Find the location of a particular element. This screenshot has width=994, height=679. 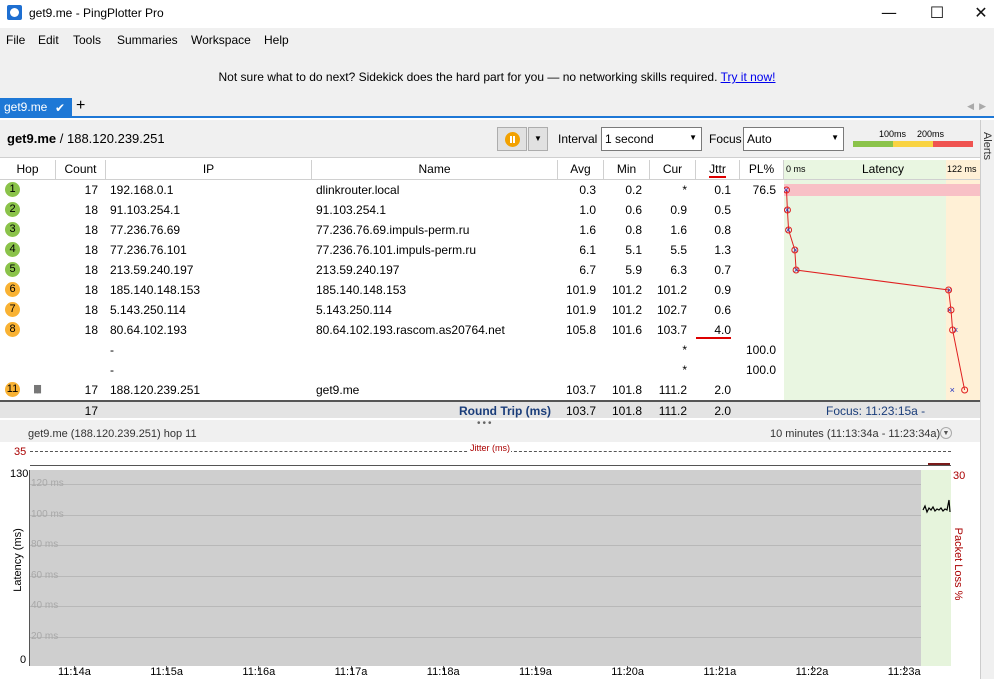

menu-help: Help is located at coordinates (276, 40).